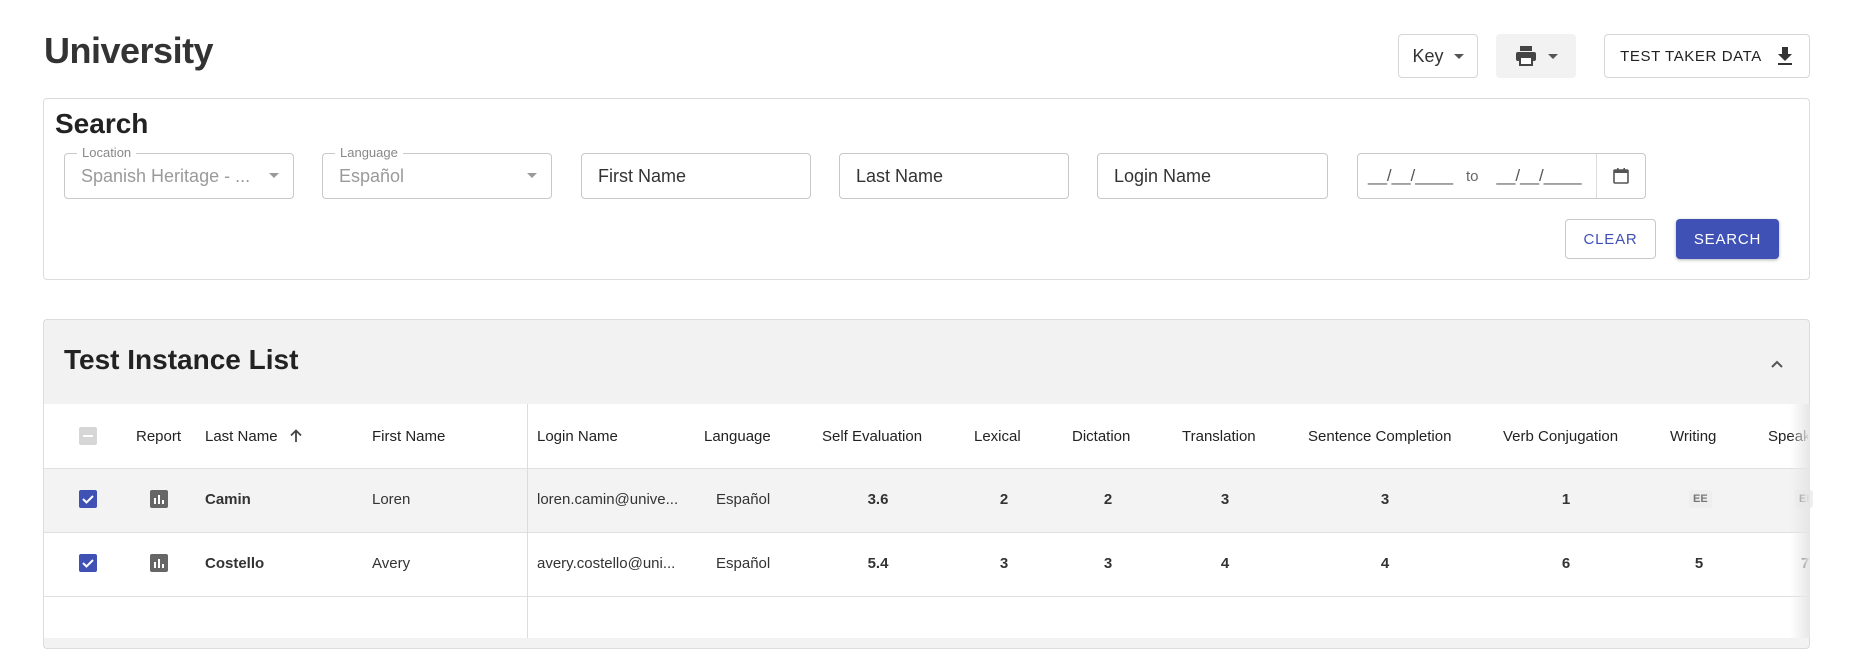 Image resolution: width=1852 pixels, height=649 pixels. What do you see at coordinates (1413, 176) in the screenshot?
I see `date-from-input: __/__/____` at bounding box center [1413, 176].